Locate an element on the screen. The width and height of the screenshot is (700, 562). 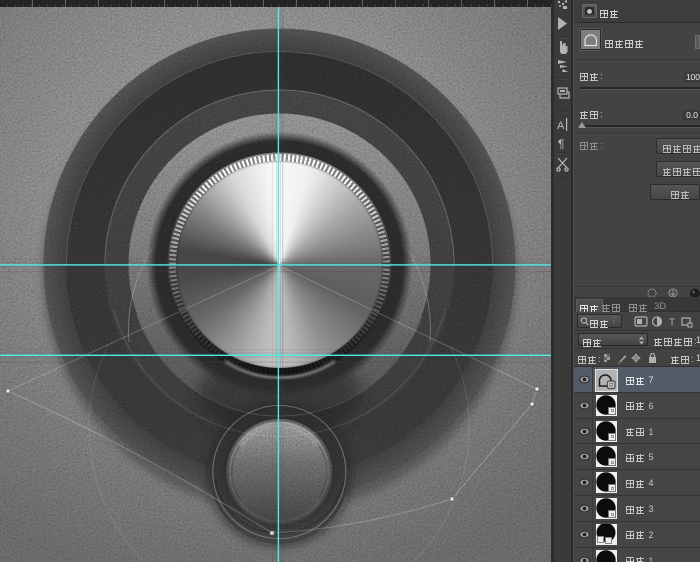
svg-text: 150 is located at coordinates (482, 10).